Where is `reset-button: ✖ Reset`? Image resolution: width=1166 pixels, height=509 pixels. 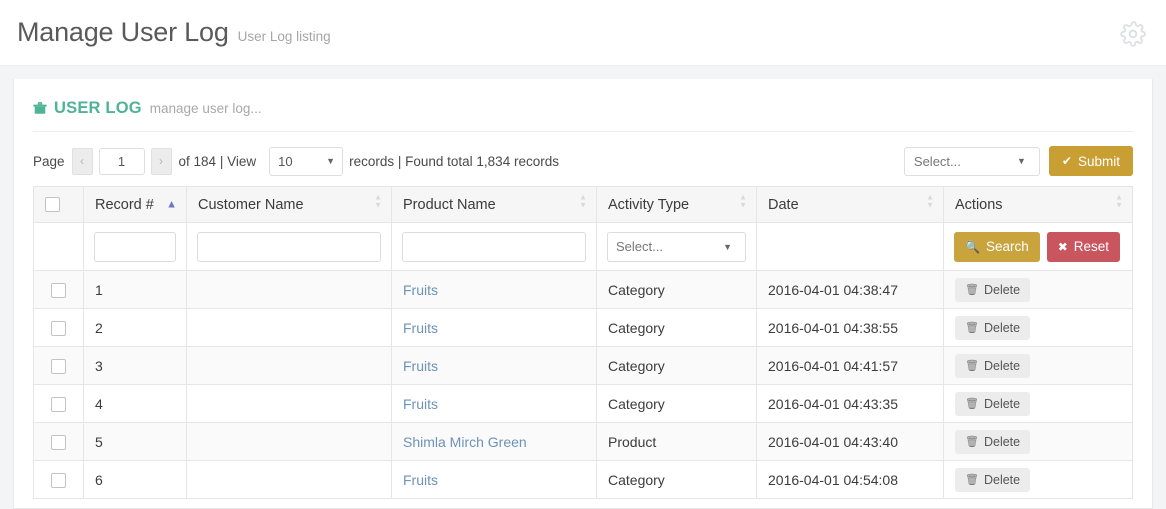
reset-button: ✖ Reset is located at coordinates (1083, 246).